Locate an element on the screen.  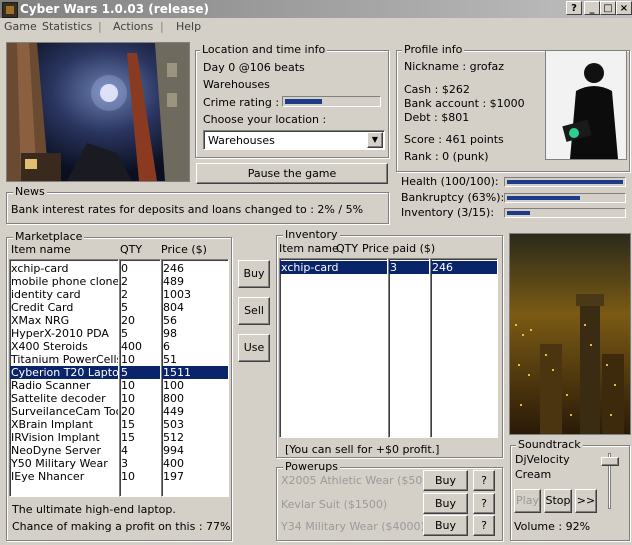
city-skyline-image is located at coordinates (570, 334).